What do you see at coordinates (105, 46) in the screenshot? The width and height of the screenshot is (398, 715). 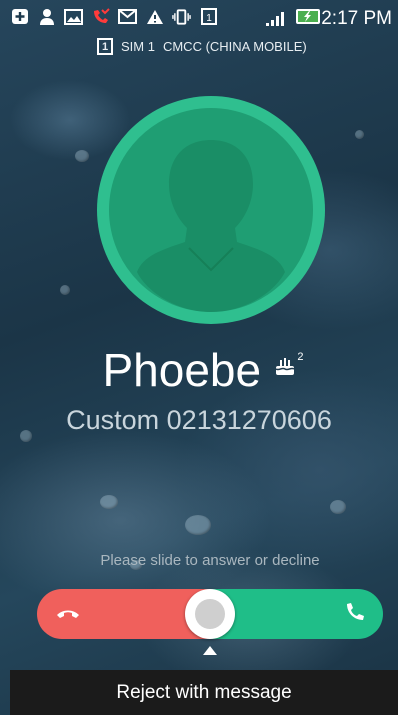 I see `sim-badge: 1` at bounding box center [105, 46].